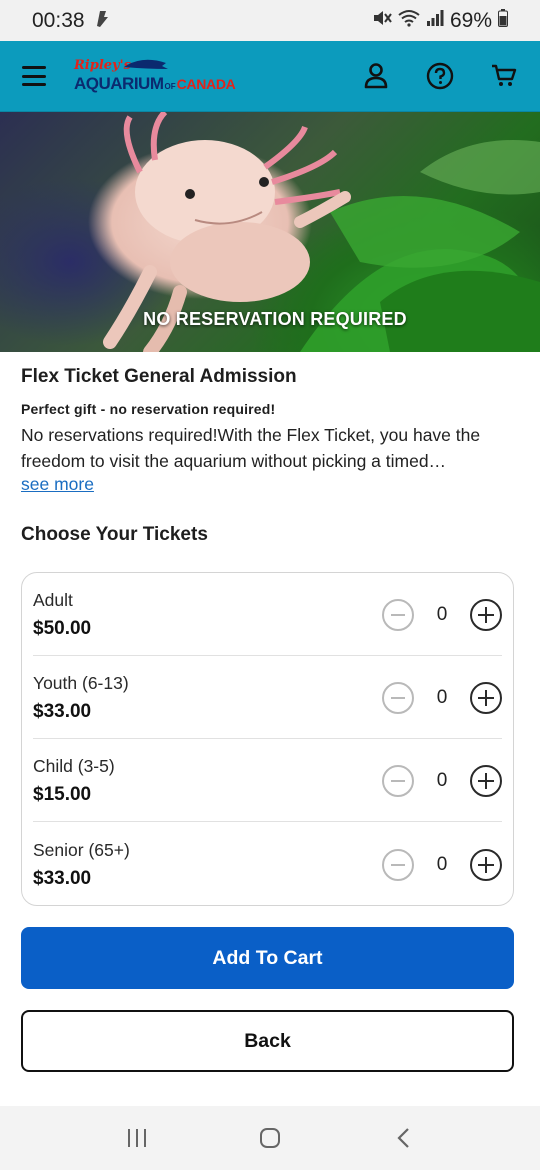 This screenshot has height=1170, width=540. Describe the element at coordinates (62, 628) in the screenshot. I see `ticket-price: $50.00` at that location.